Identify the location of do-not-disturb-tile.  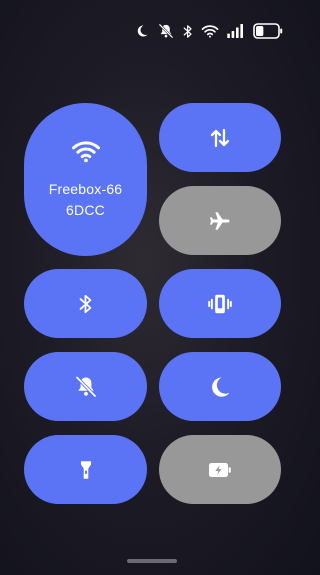
(220, 386).